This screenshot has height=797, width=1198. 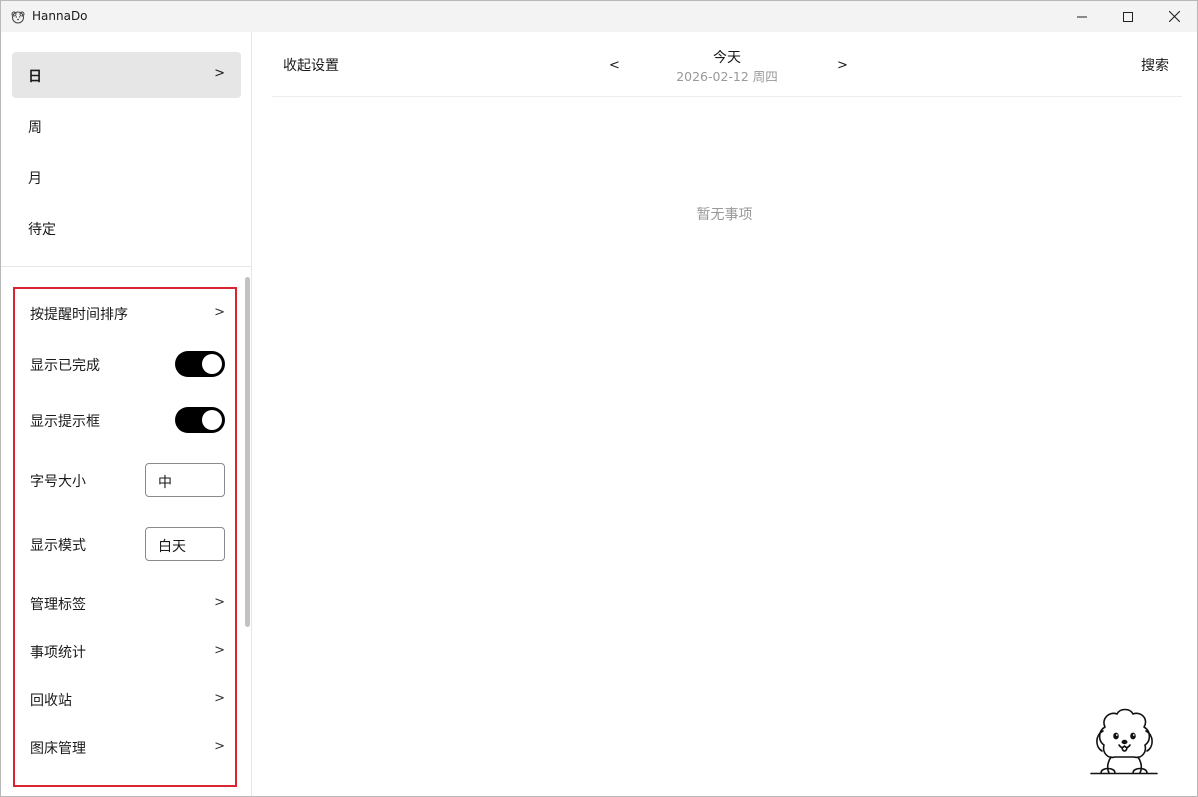 What do you see at coordinates (842, 65) in the screenshot?
I see `next-day-button: >` at bounding box center [842, 65].